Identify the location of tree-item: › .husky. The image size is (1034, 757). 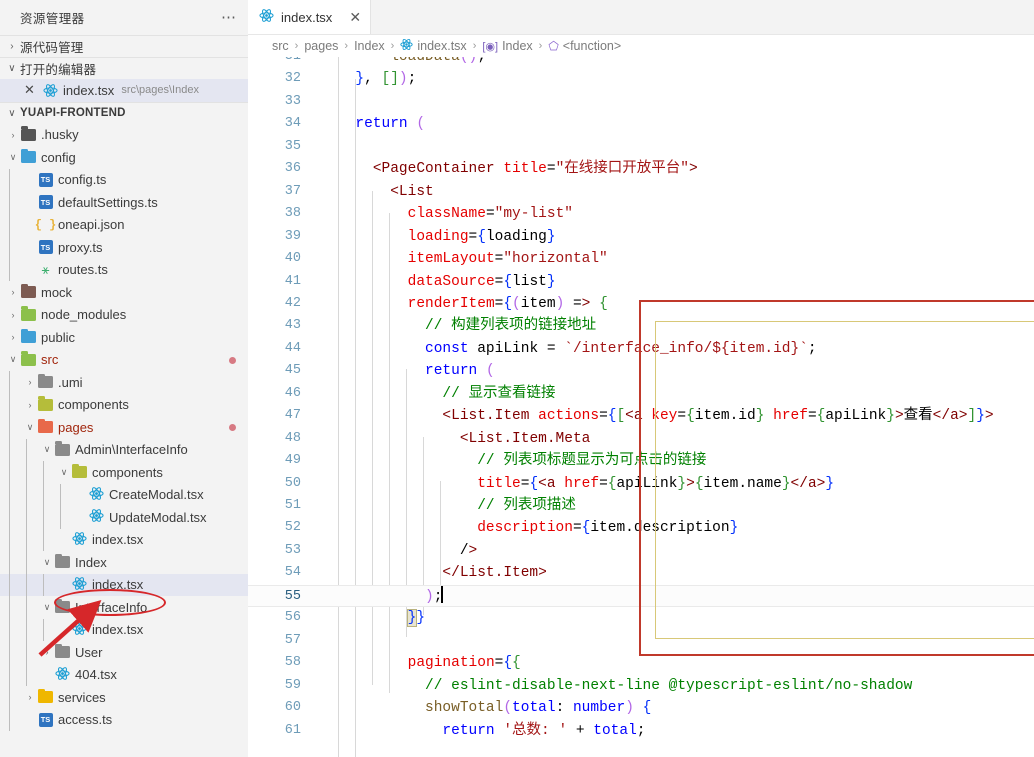
(124, 135).